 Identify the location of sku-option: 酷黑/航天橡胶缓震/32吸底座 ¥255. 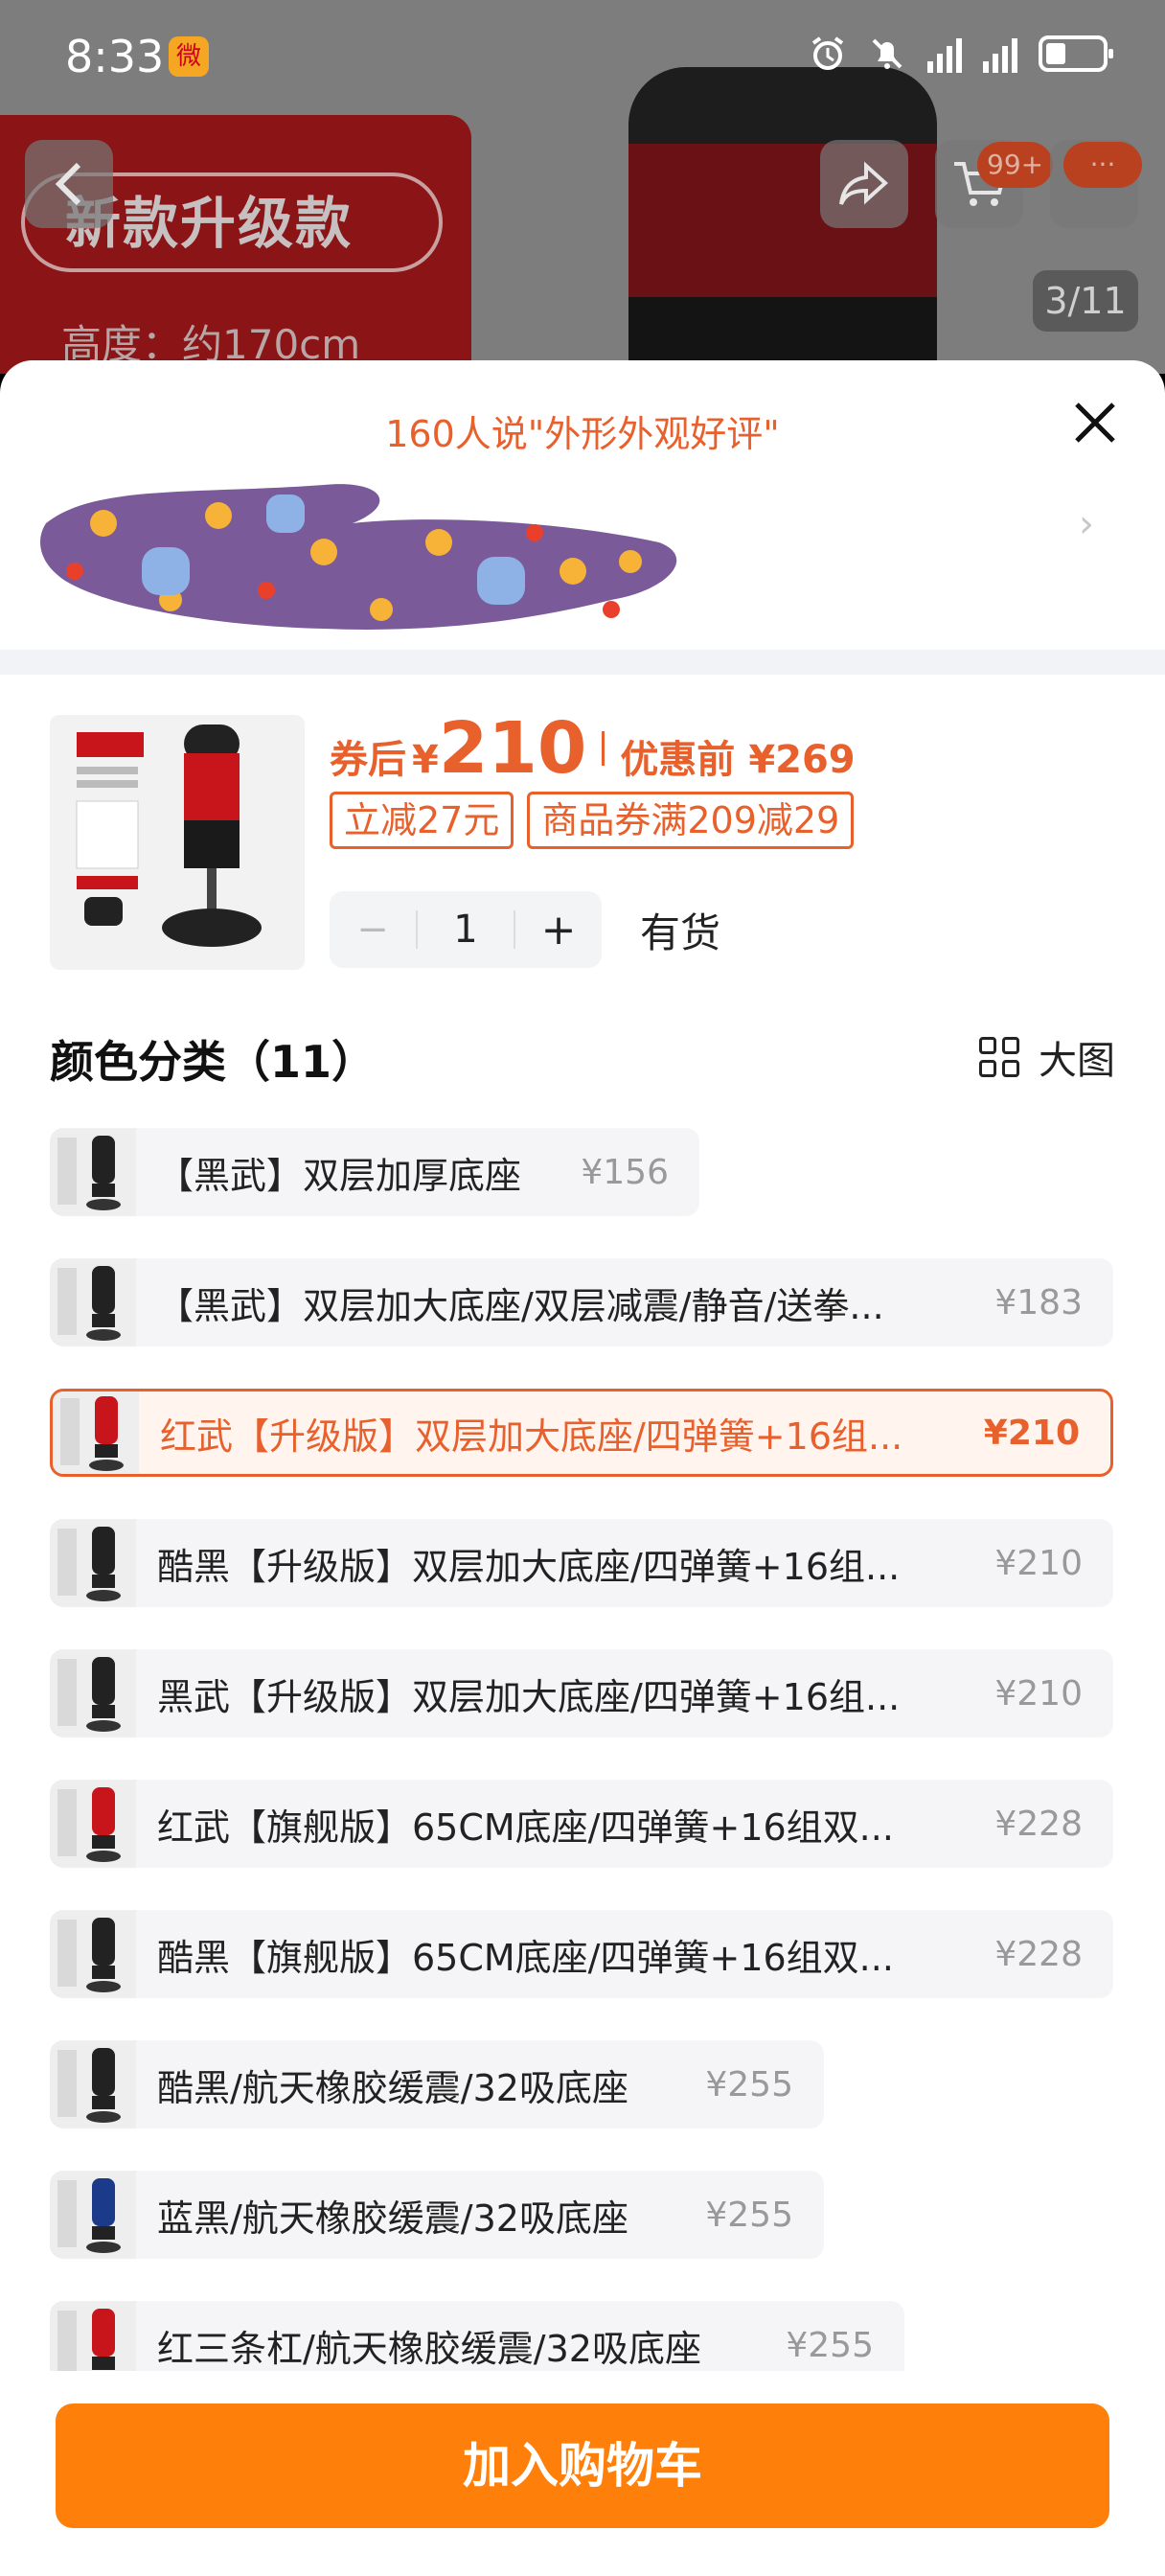
(437, 2084).